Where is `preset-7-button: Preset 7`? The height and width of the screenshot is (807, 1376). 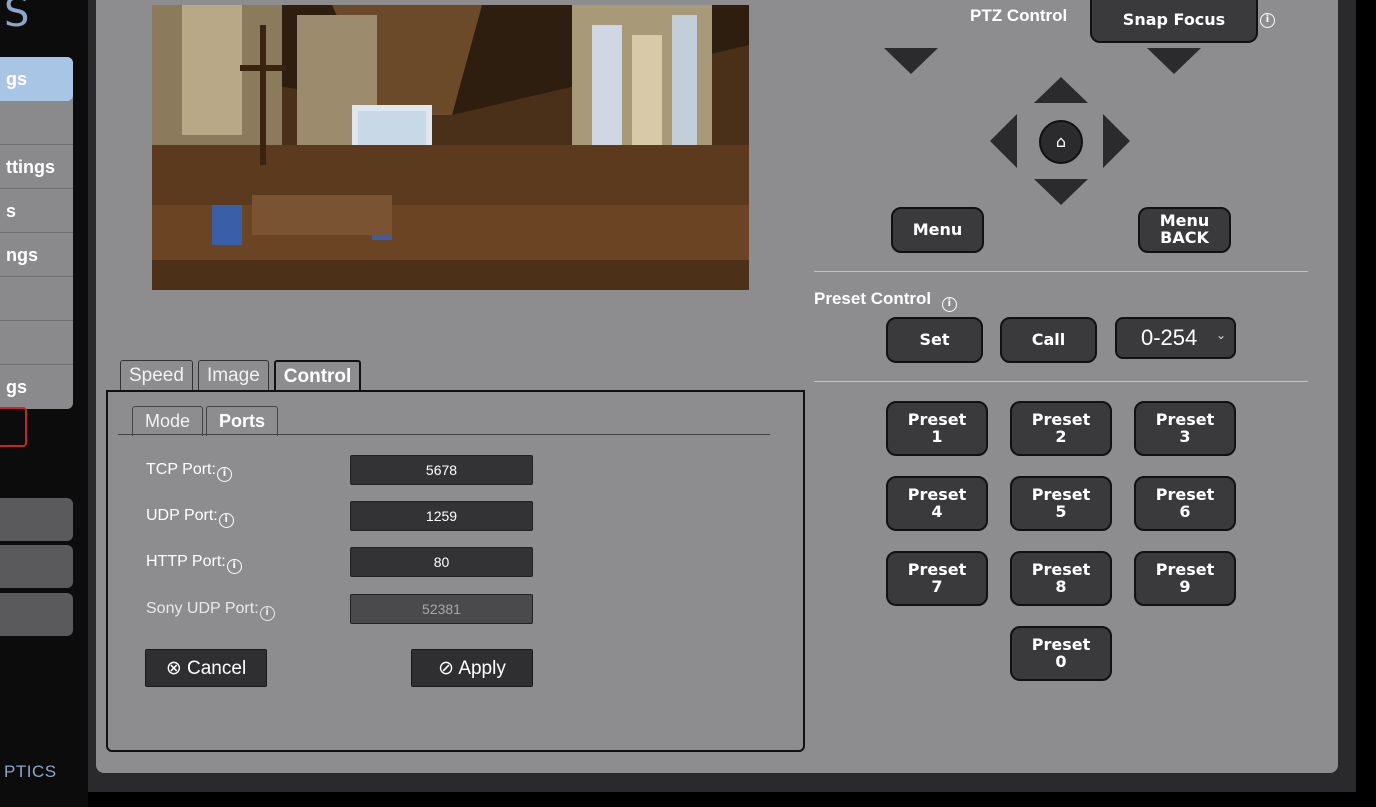 preset-7-button: Preset 7 is located at coordinates (937, 578).